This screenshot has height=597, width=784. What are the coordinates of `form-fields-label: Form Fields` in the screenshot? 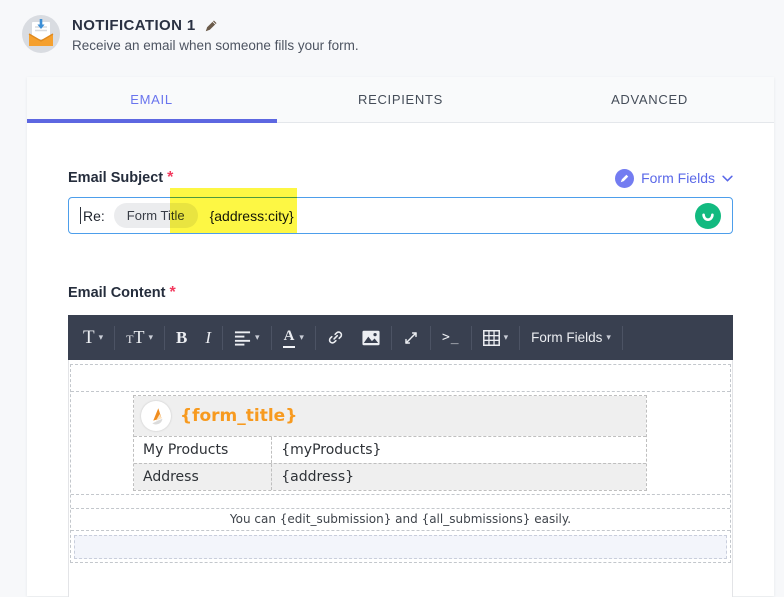 It's located at (678, 178).